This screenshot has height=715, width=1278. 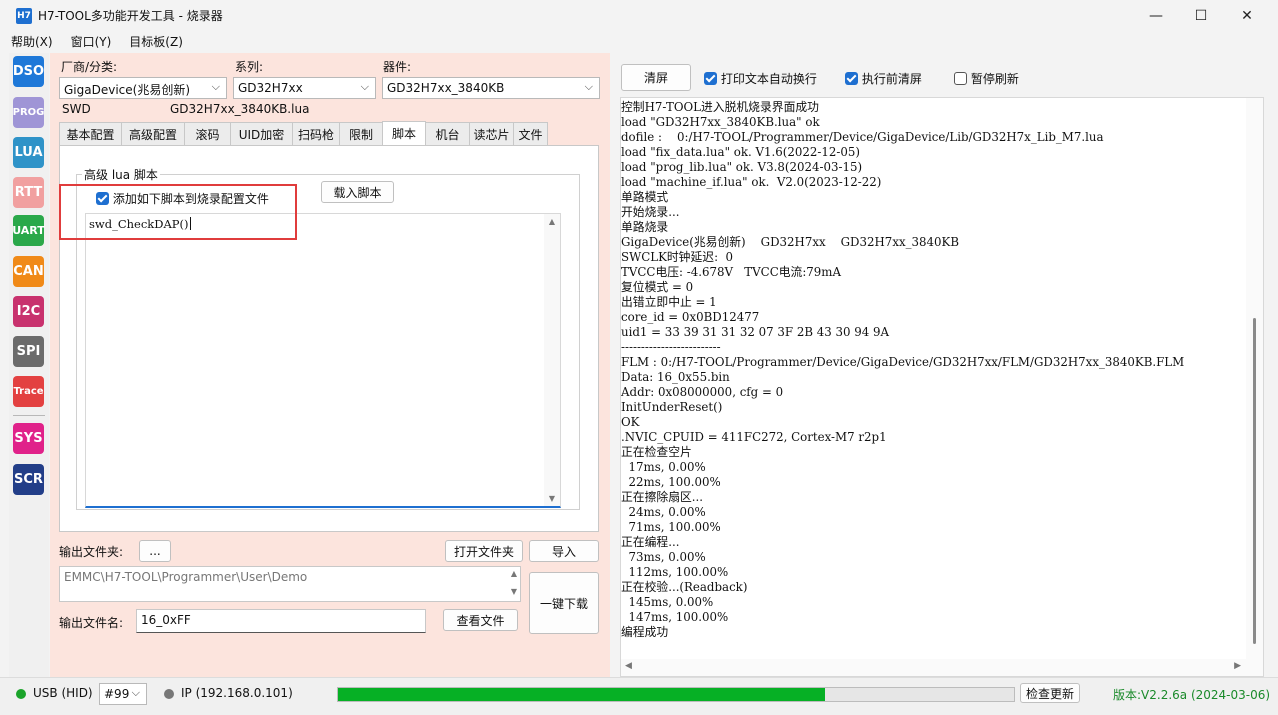 What do you see at coordinates (564, 603) in the screenshot?
I see `one-key-download-button: 一键下载` at bounding box center [564, 603].